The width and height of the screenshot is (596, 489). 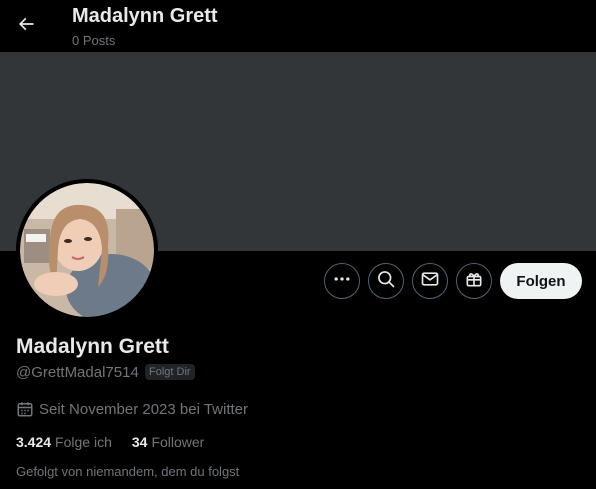 I want to click on user-handle: @GrettMadal7514, so click(x=77, y=372).